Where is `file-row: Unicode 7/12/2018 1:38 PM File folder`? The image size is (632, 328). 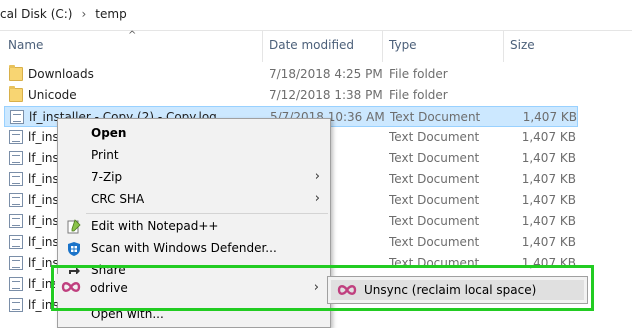 file-row: Unicode 7/12/2018 1:38 PM File folder is located at coordinates (291, 95).